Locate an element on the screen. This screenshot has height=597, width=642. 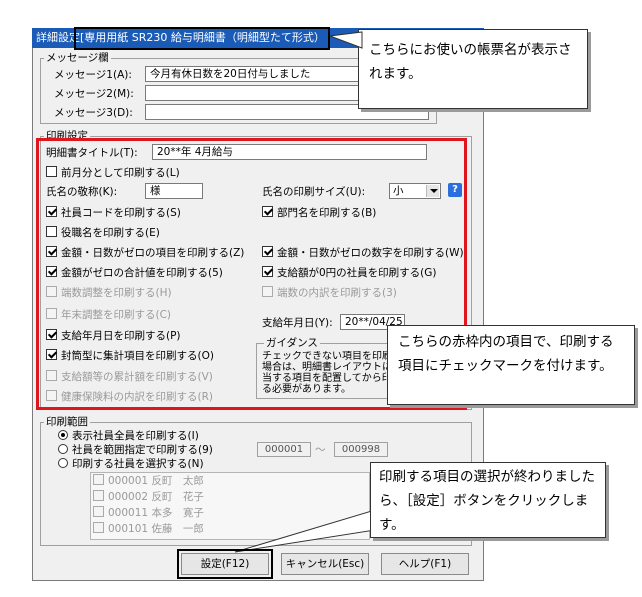
insurance-checkbox: 健康保険料の内訳を印刷する(R) is located at coordinates (129, 397).